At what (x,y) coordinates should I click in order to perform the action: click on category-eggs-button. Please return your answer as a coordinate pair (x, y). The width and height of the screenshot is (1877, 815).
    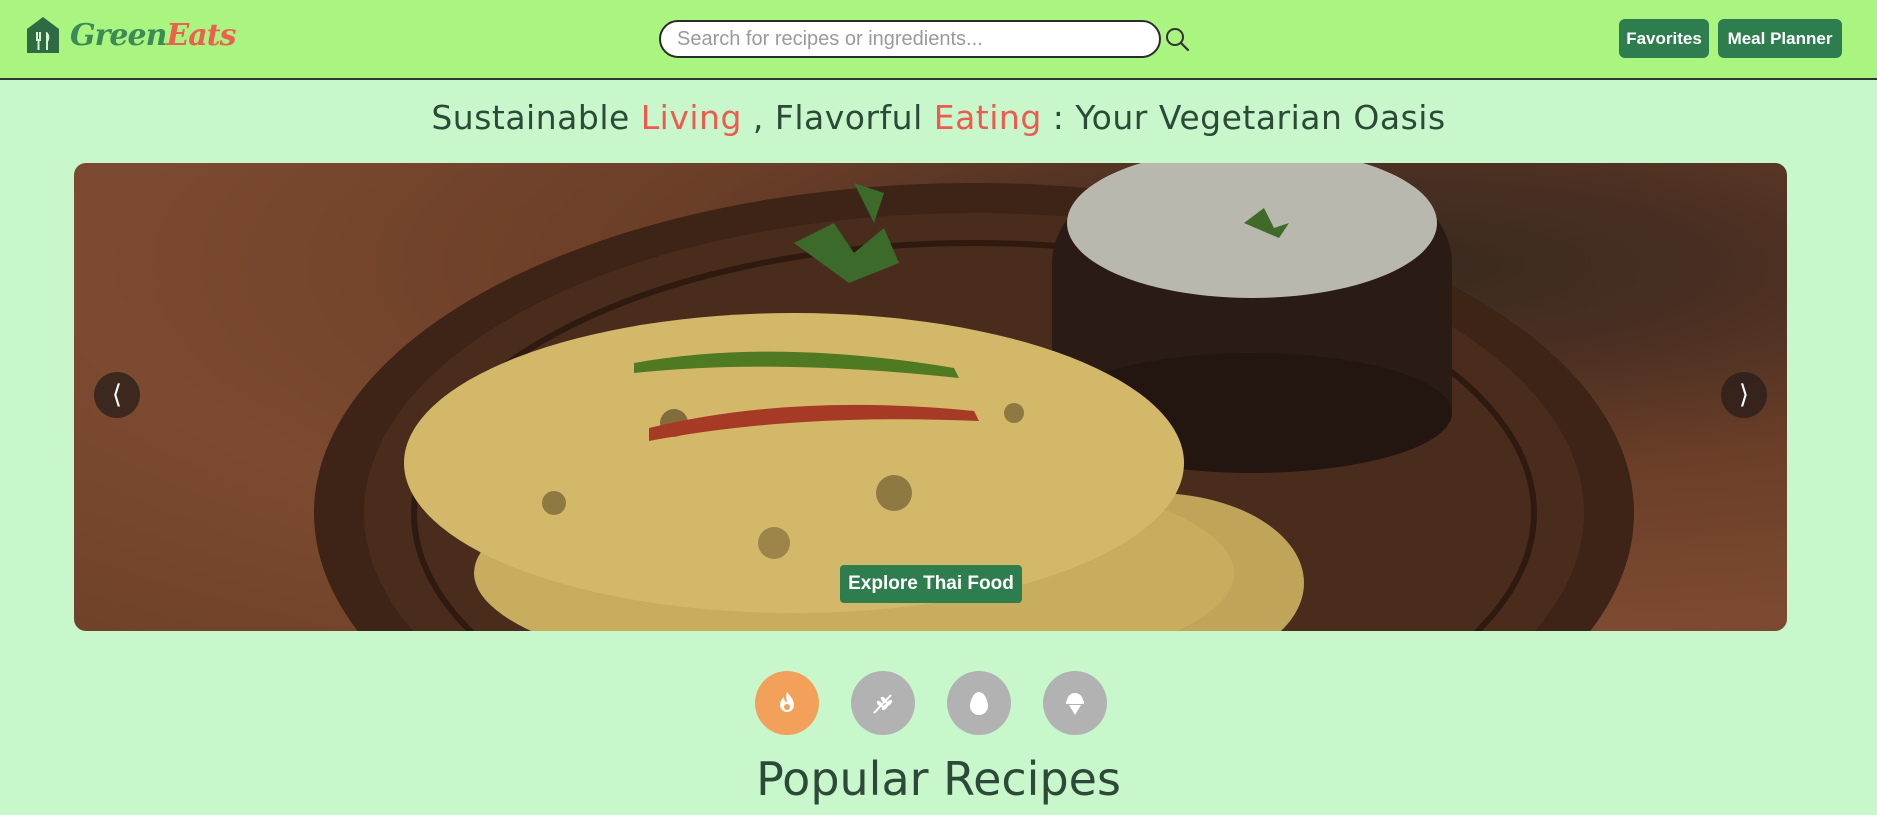
    Looking at the image, I should click on (979, 703).